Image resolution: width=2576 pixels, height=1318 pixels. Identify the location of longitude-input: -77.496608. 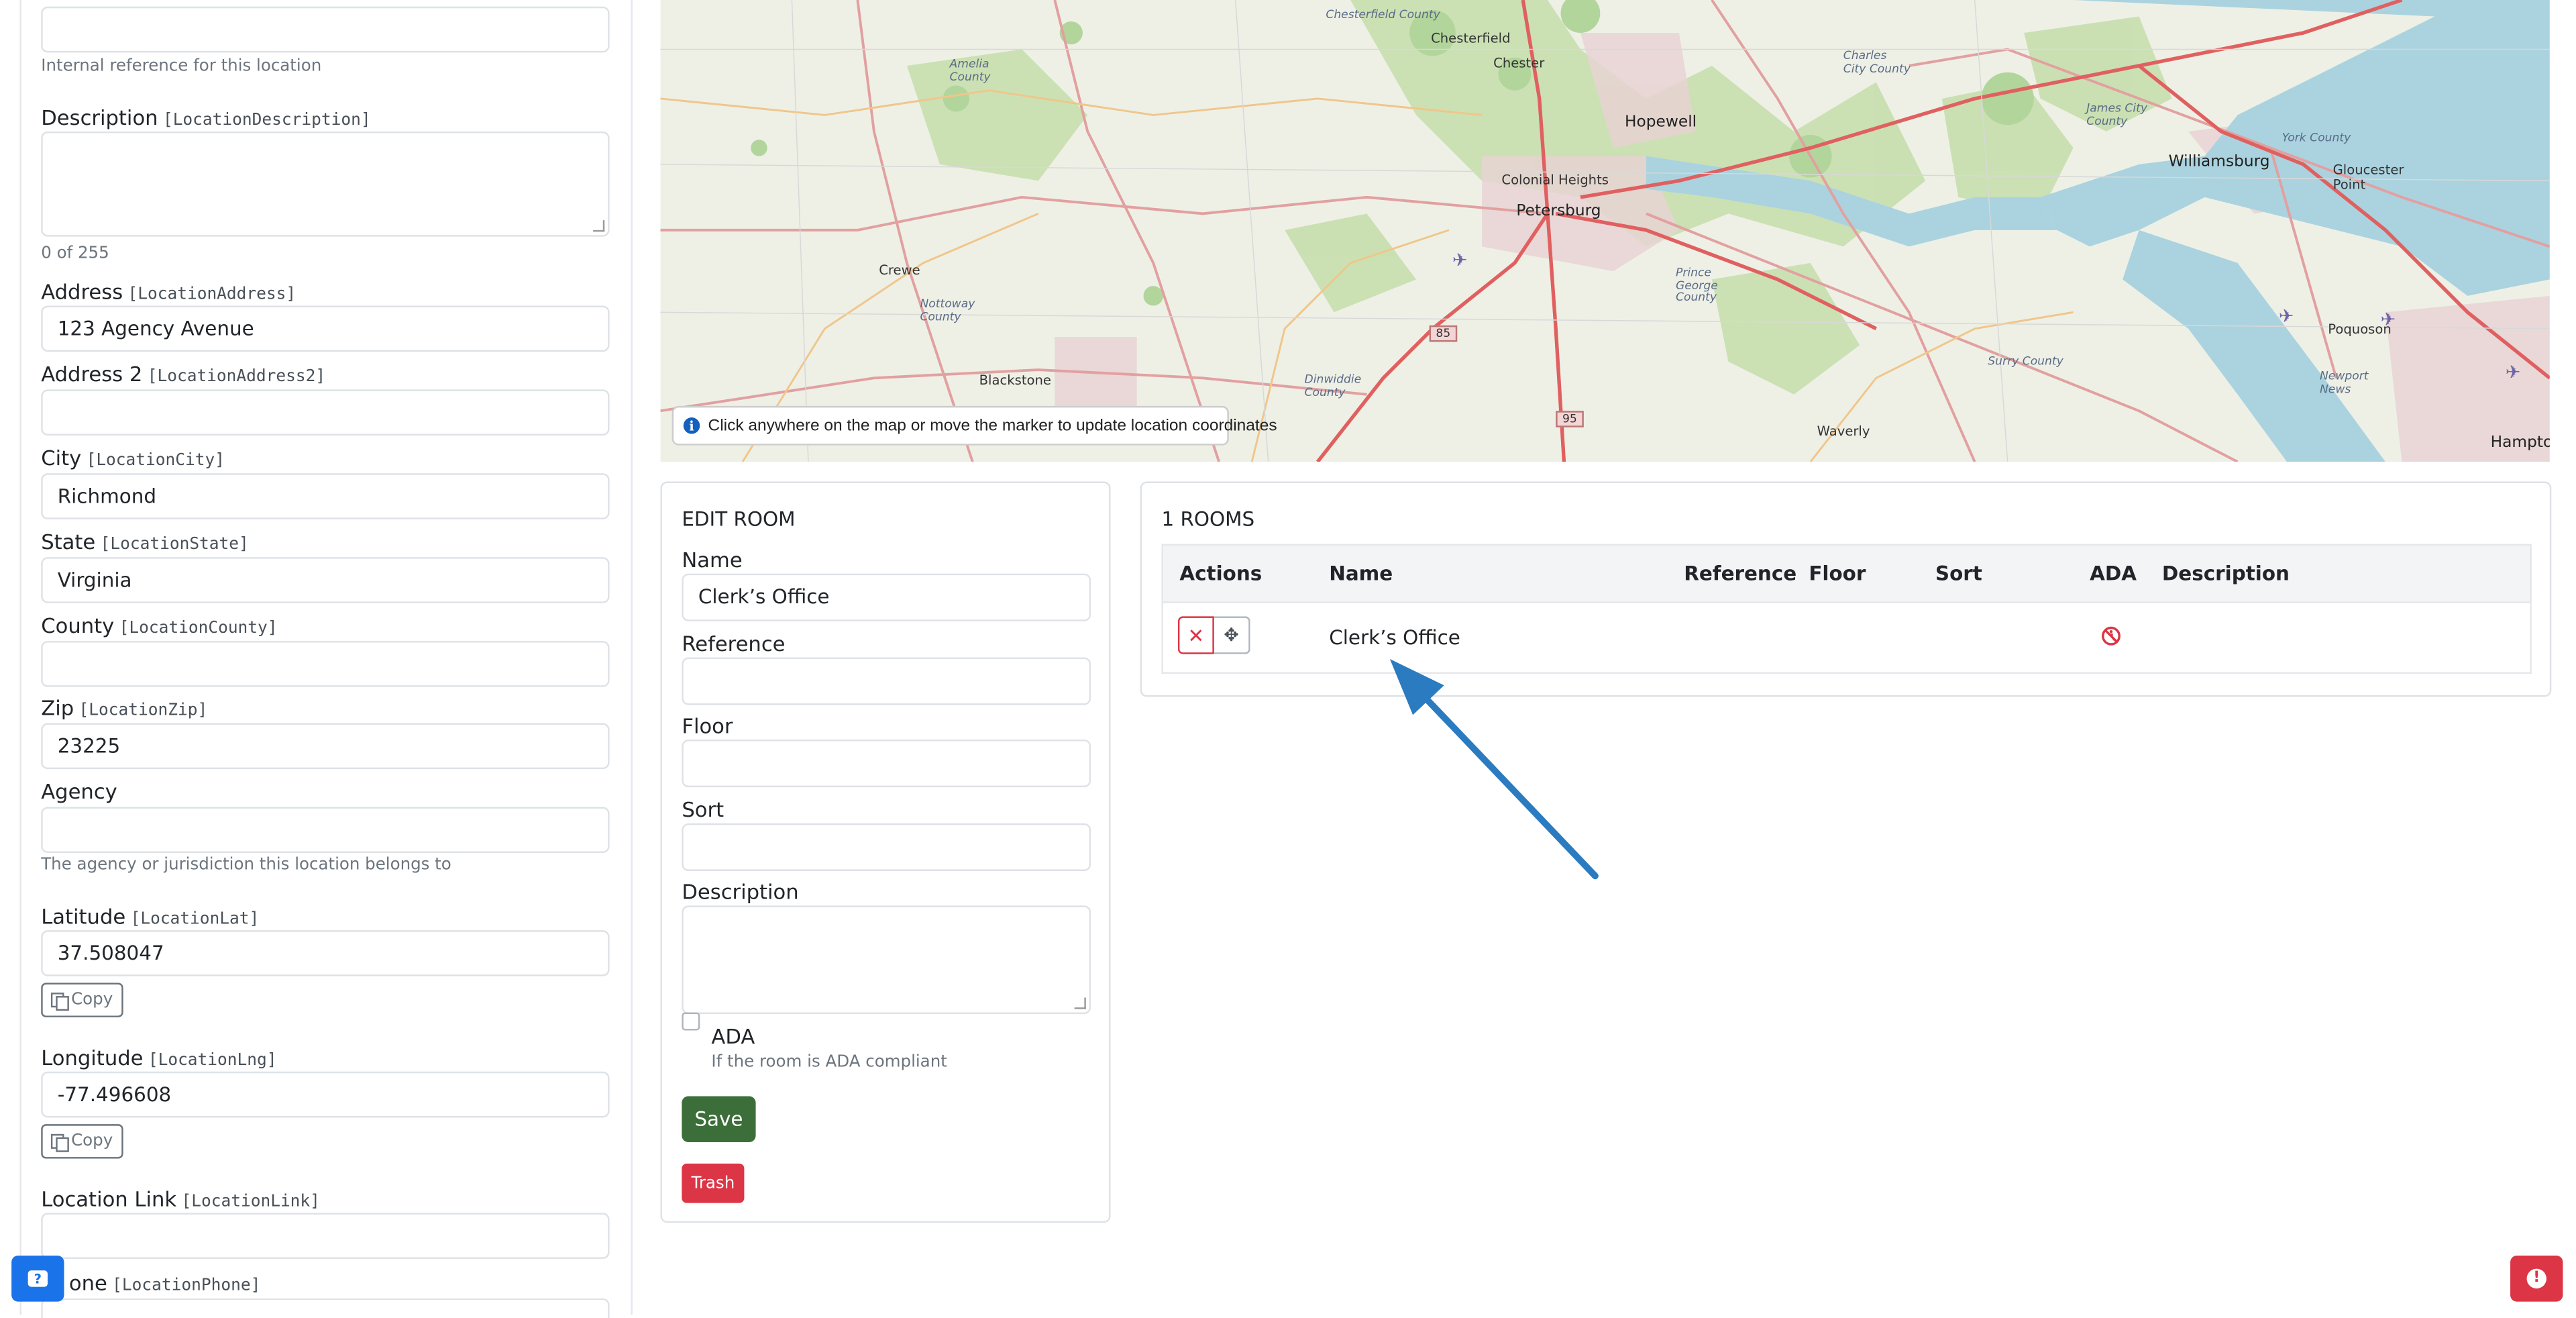
(325, 1094).